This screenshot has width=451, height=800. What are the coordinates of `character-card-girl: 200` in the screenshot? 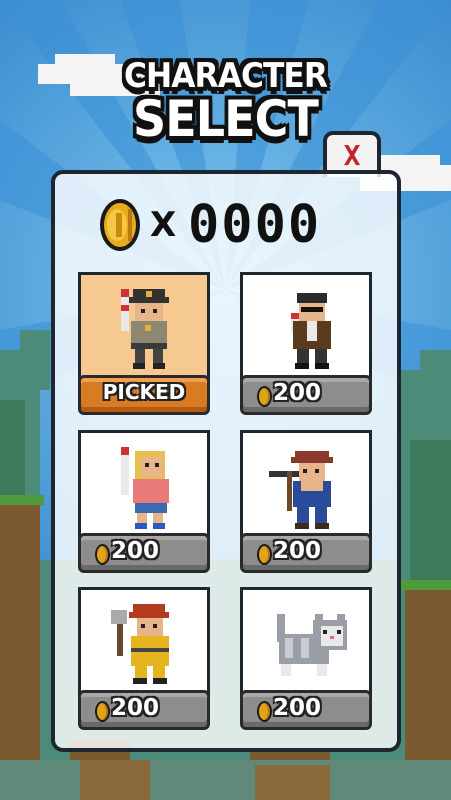 It's located at (144, 501).